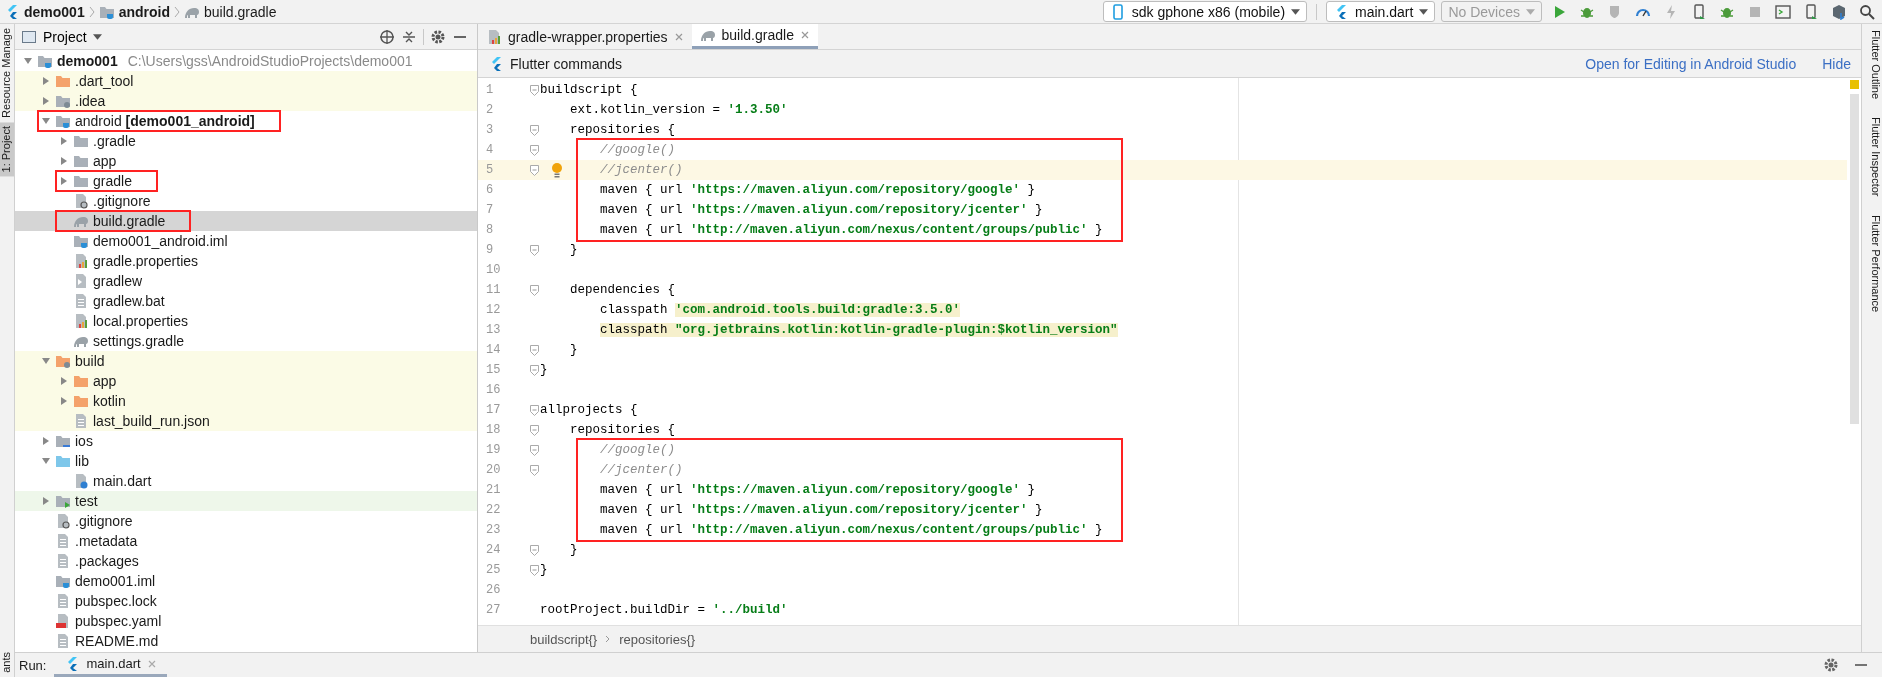 This screenshot has height=677, width=1882. What do you see at coordinates (246, 261) in the screenshot?
I see `tree-item: gradle.properties` at bounding box center [246, 261].